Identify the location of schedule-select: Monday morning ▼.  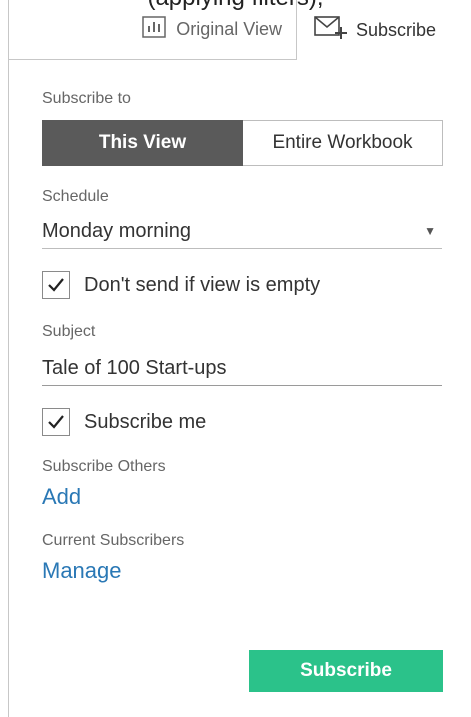
(242, 231).